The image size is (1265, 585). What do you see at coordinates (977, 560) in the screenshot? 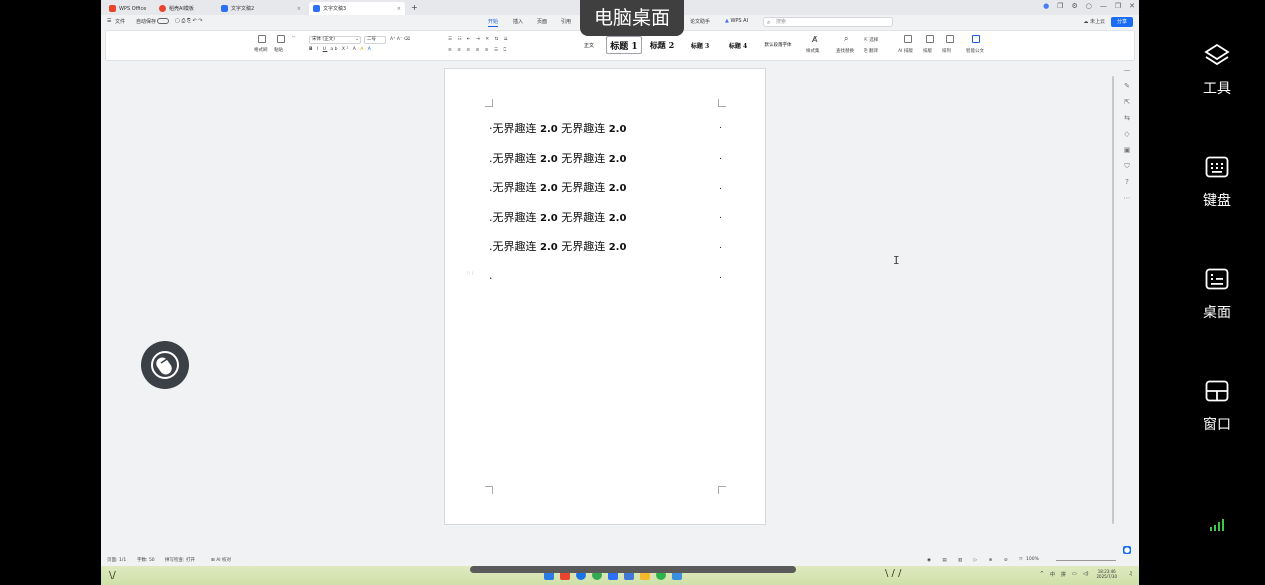
I see `view-mode-icons: ◉ ▤ ▥ ▷ ⊕ ⊘ ⤧` at bounding box center [977, 560].